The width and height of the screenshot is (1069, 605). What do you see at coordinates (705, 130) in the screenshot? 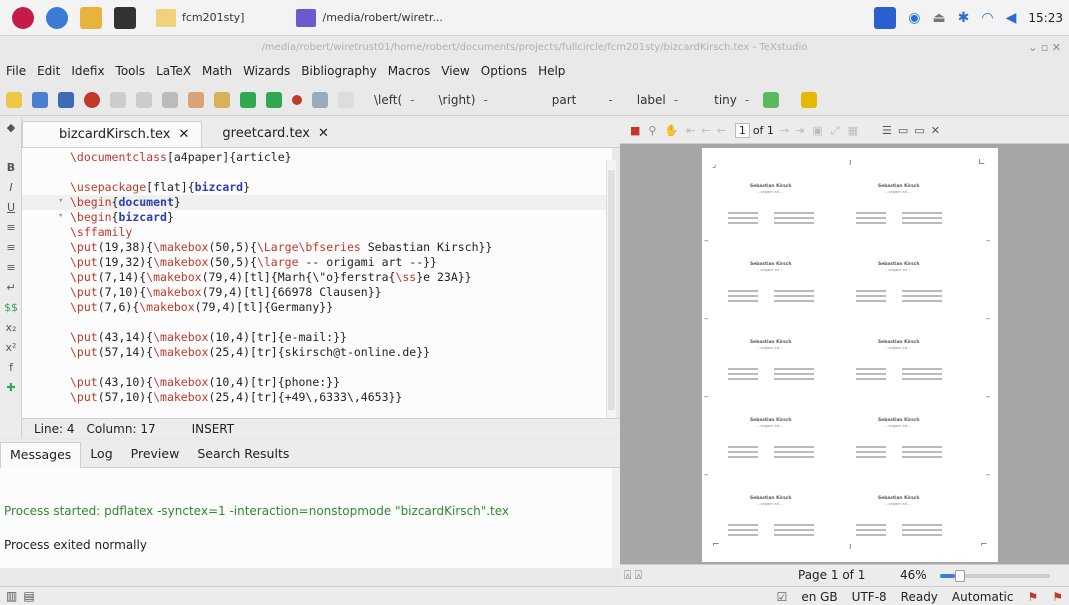
I see `previous-page-icon: ←` at bounding box center [705, 130].